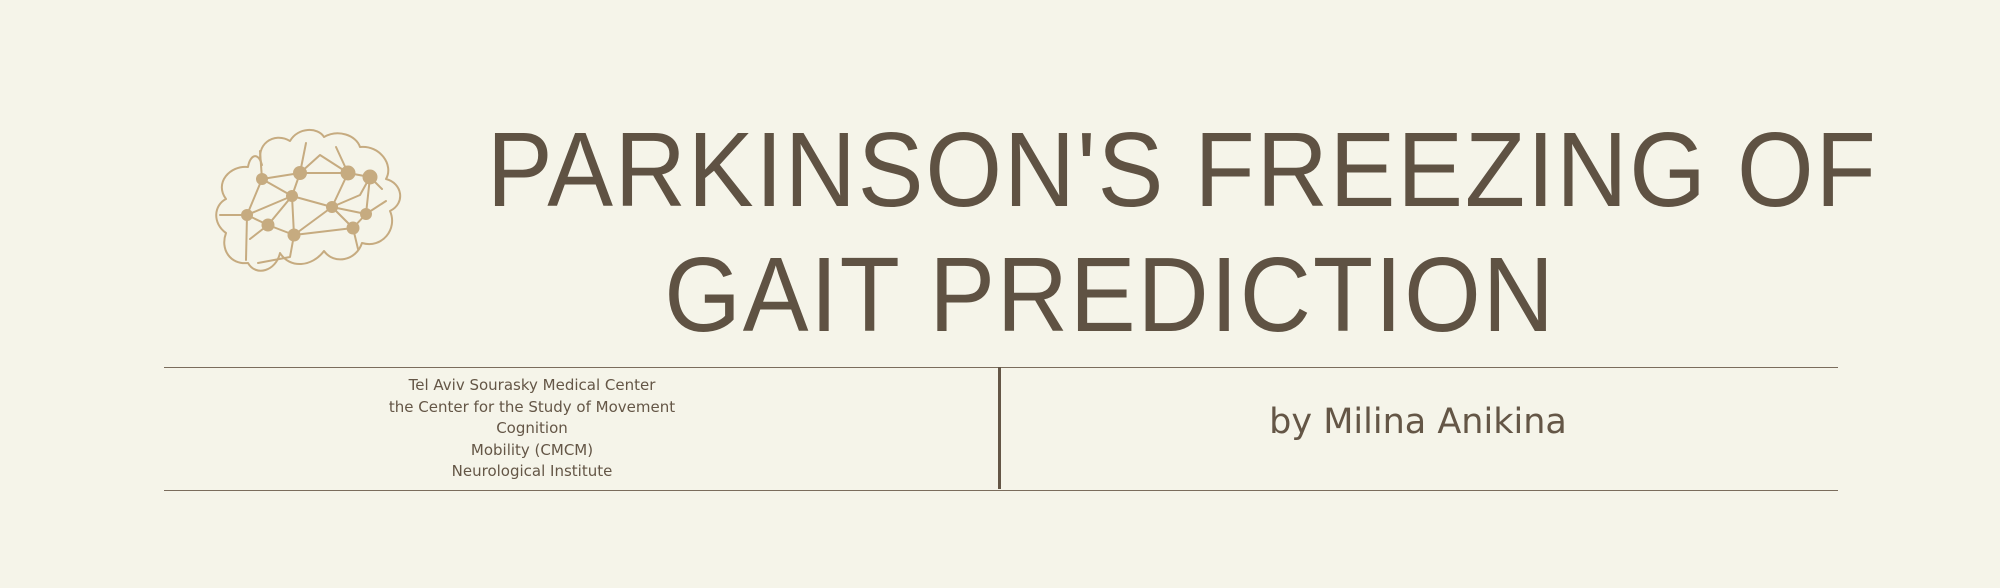  I want to click on institution-line: Cognition, so click(532, 428).